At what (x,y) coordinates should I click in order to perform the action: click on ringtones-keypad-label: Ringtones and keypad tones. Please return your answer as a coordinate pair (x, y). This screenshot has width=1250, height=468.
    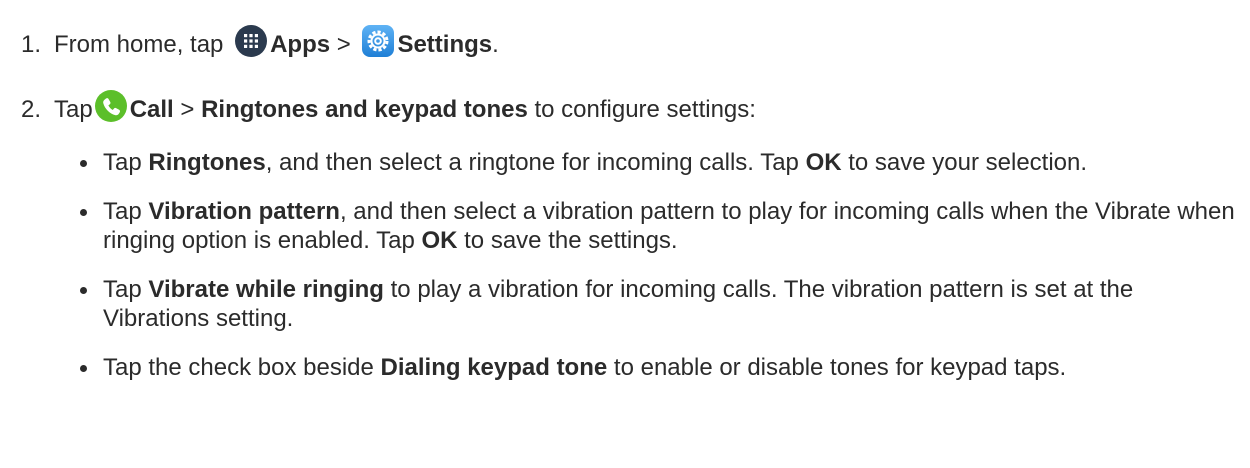
    Looking at the image, I should click on (364, 109).